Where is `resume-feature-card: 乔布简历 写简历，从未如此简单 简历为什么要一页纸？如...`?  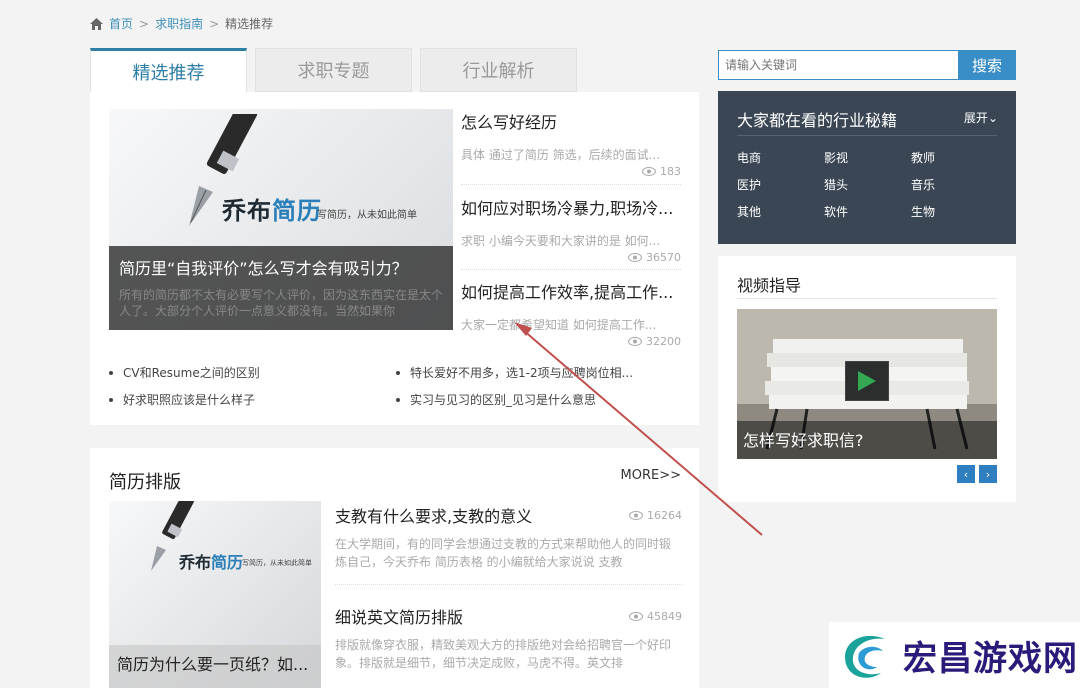
resume-feature-card: 乔布简历 写简历，从未如此简单 简历为什么要一页纸？如... is located at coordinates (215, 594).